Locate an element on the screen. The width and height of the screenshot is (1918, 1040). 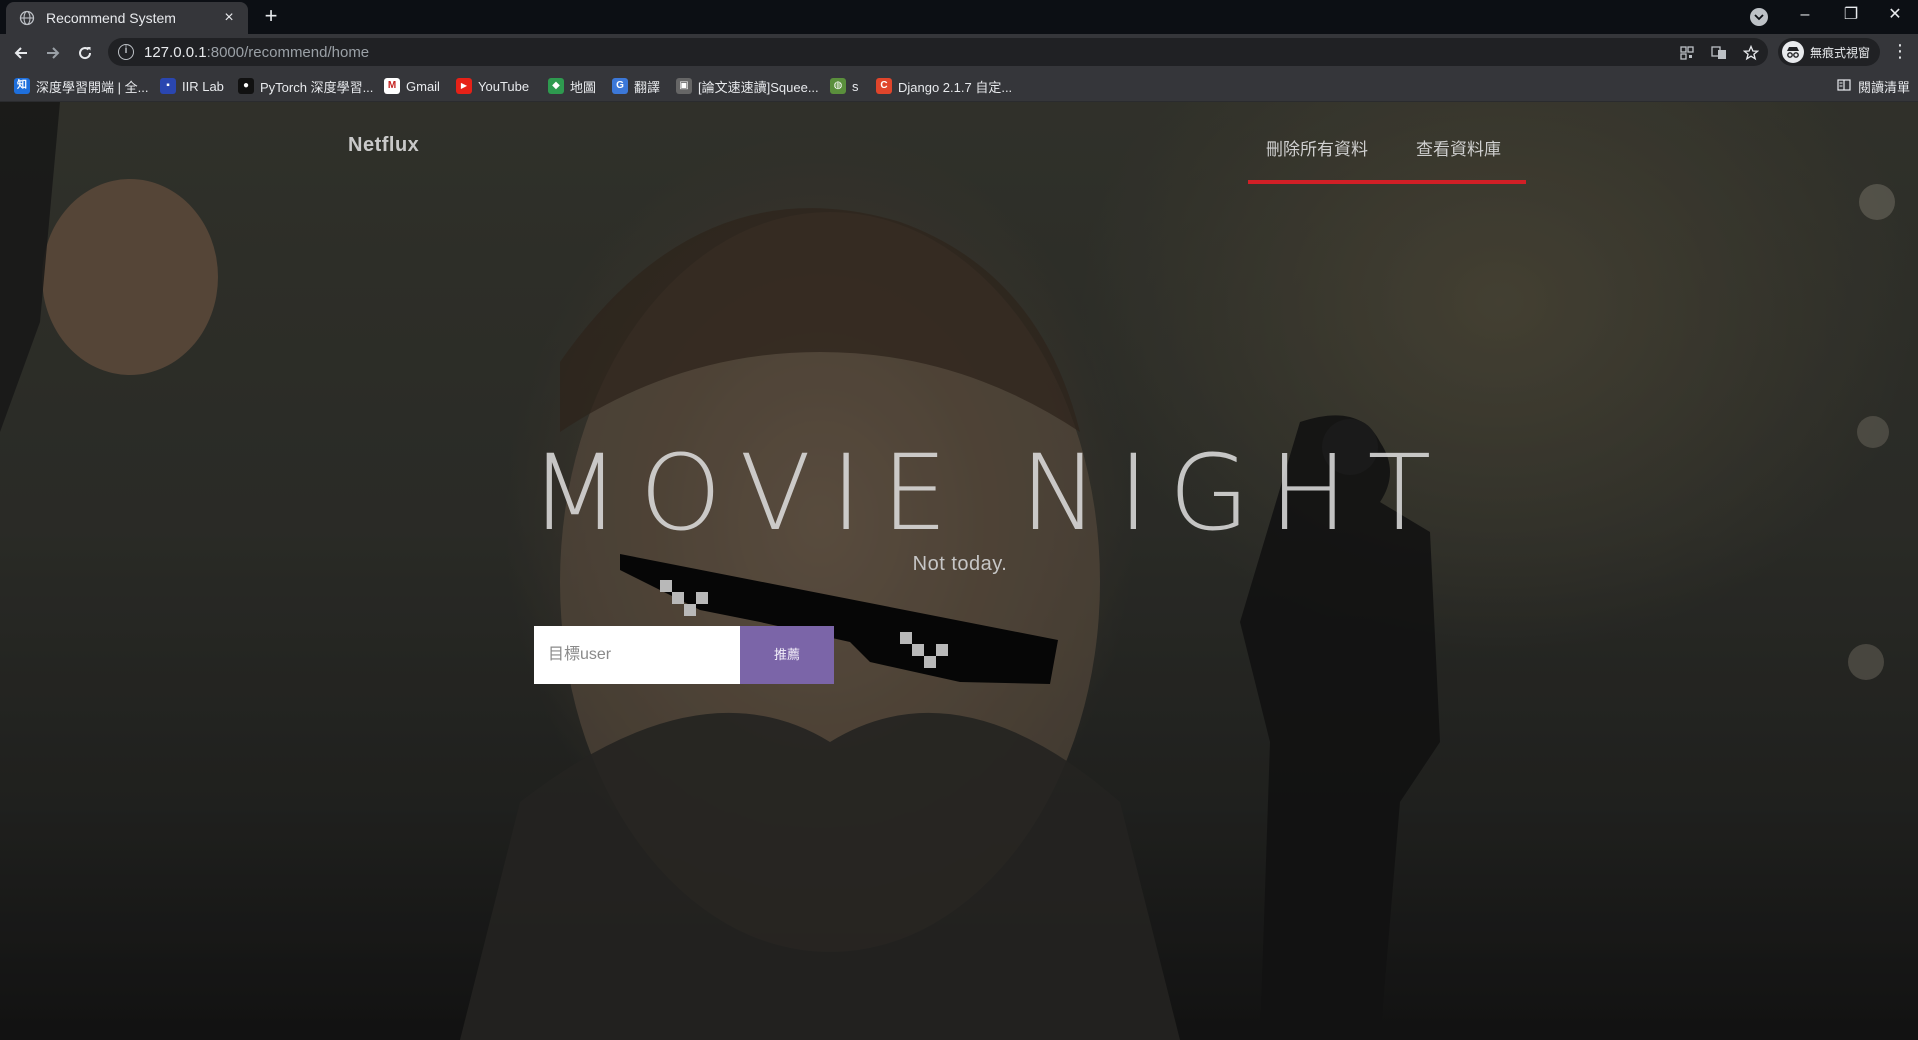
back-arrow-icon is located at coordinates (21, 53).